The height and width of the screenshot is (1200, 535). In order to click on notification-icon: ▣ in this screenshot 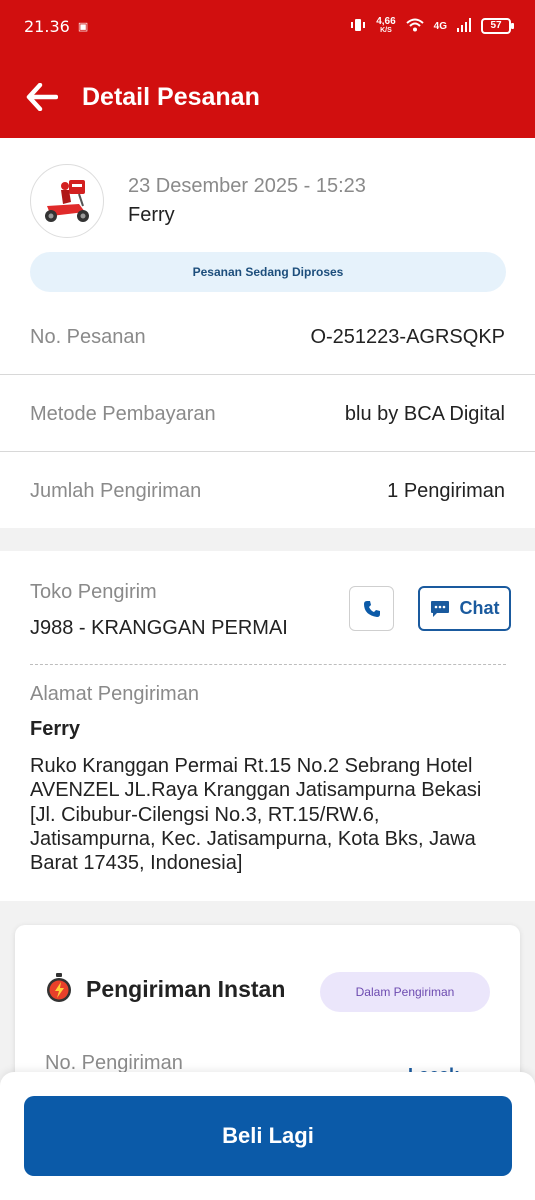, I will do `click(83, 26)`.